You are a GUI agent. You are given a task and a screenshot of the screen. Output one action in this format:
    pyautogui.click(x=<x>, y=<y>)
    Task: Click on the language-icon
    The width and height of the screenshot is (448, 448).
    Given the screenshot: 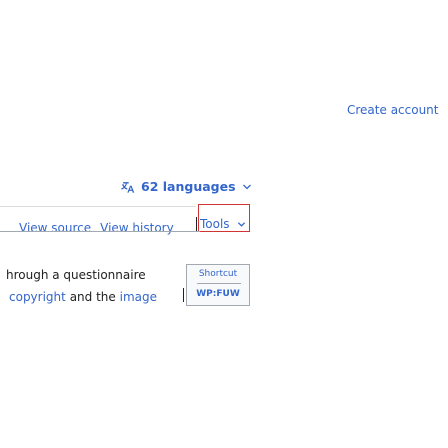 What is the action you would take?
    pyautogui.click(x=128, y=187)
    